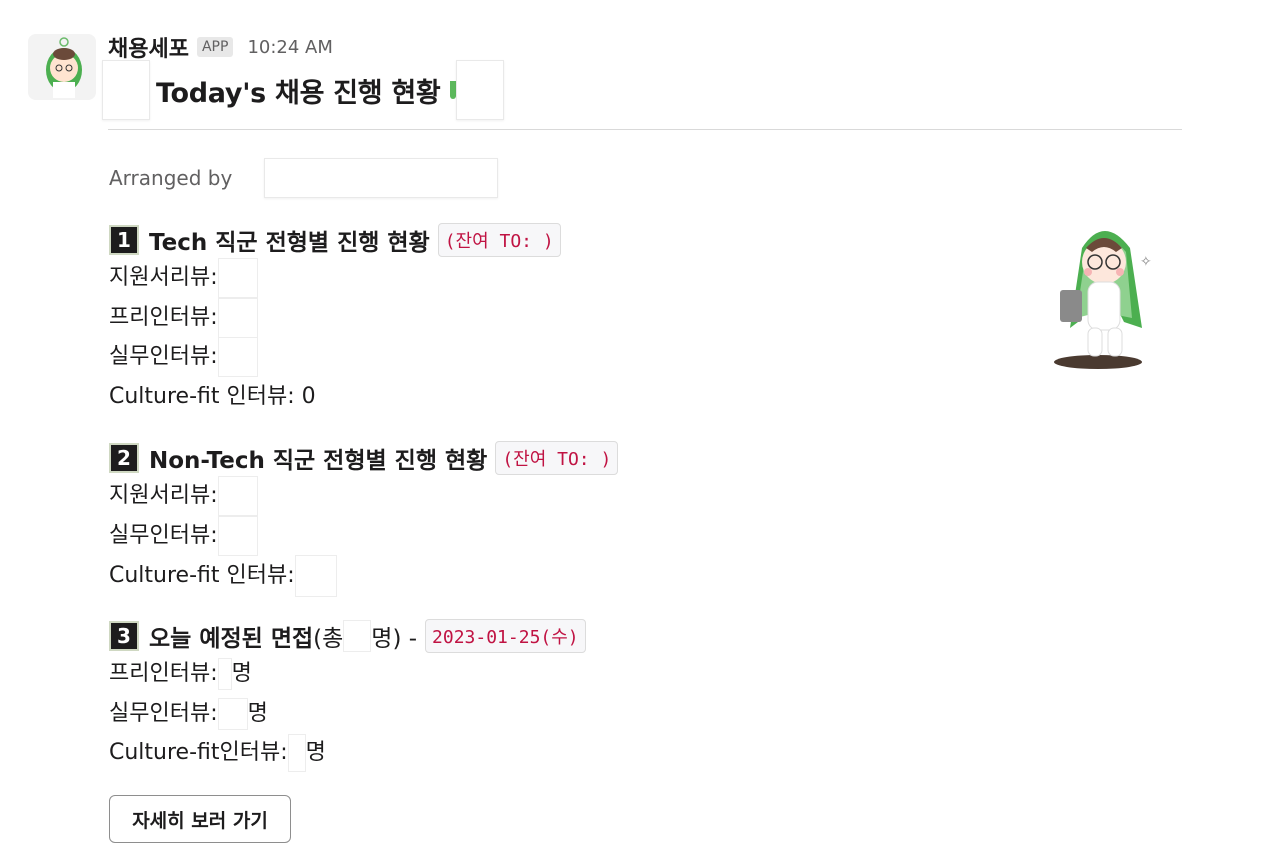 The width and height of the screenshot is (1280, 868). What do you see at coordinates (381, 178) in the screenshot?
I see `arranged-user-placeholder` at bounding box center [381, 178].